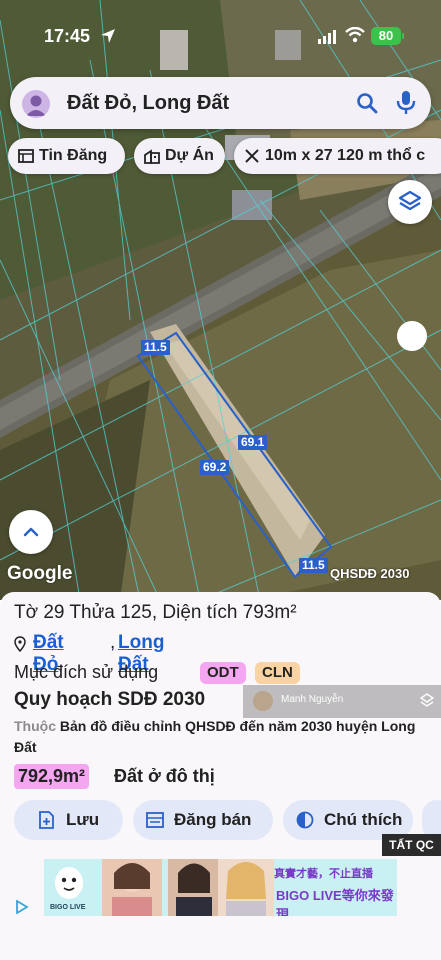 Image resolution: width=441 pixels, height=960 pixels. I want to click on save-icon, so click(46, 820).